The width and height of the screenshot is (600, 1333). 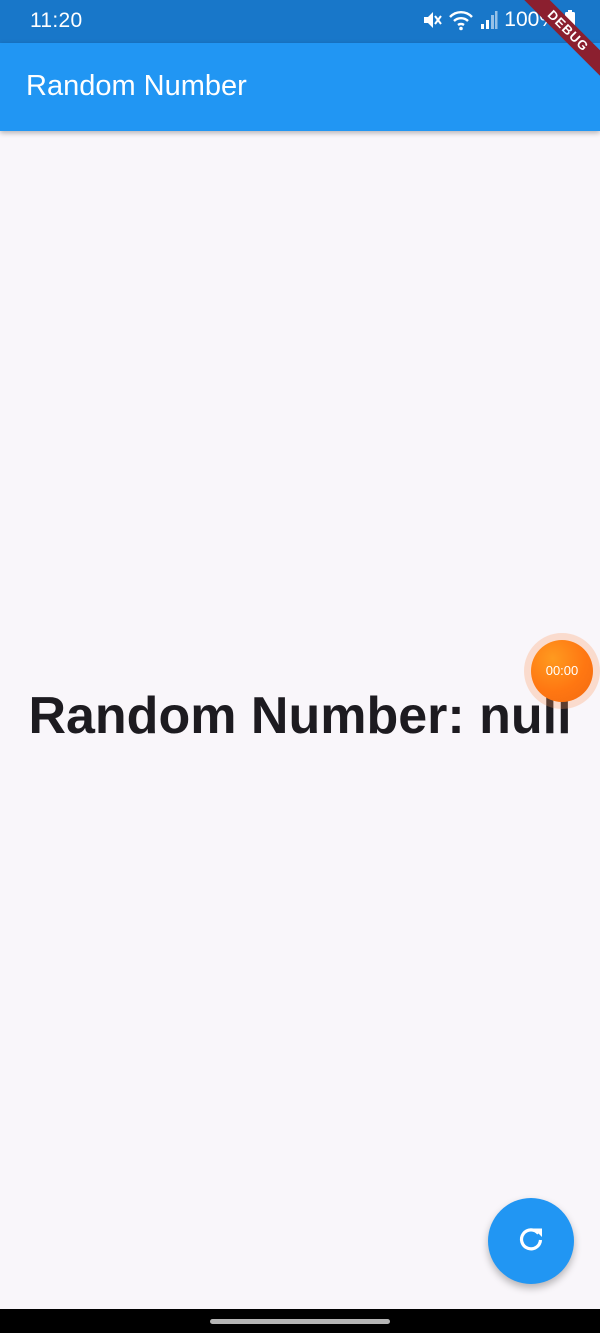 I want to click on signal-icon, so click(x=489, y=20).